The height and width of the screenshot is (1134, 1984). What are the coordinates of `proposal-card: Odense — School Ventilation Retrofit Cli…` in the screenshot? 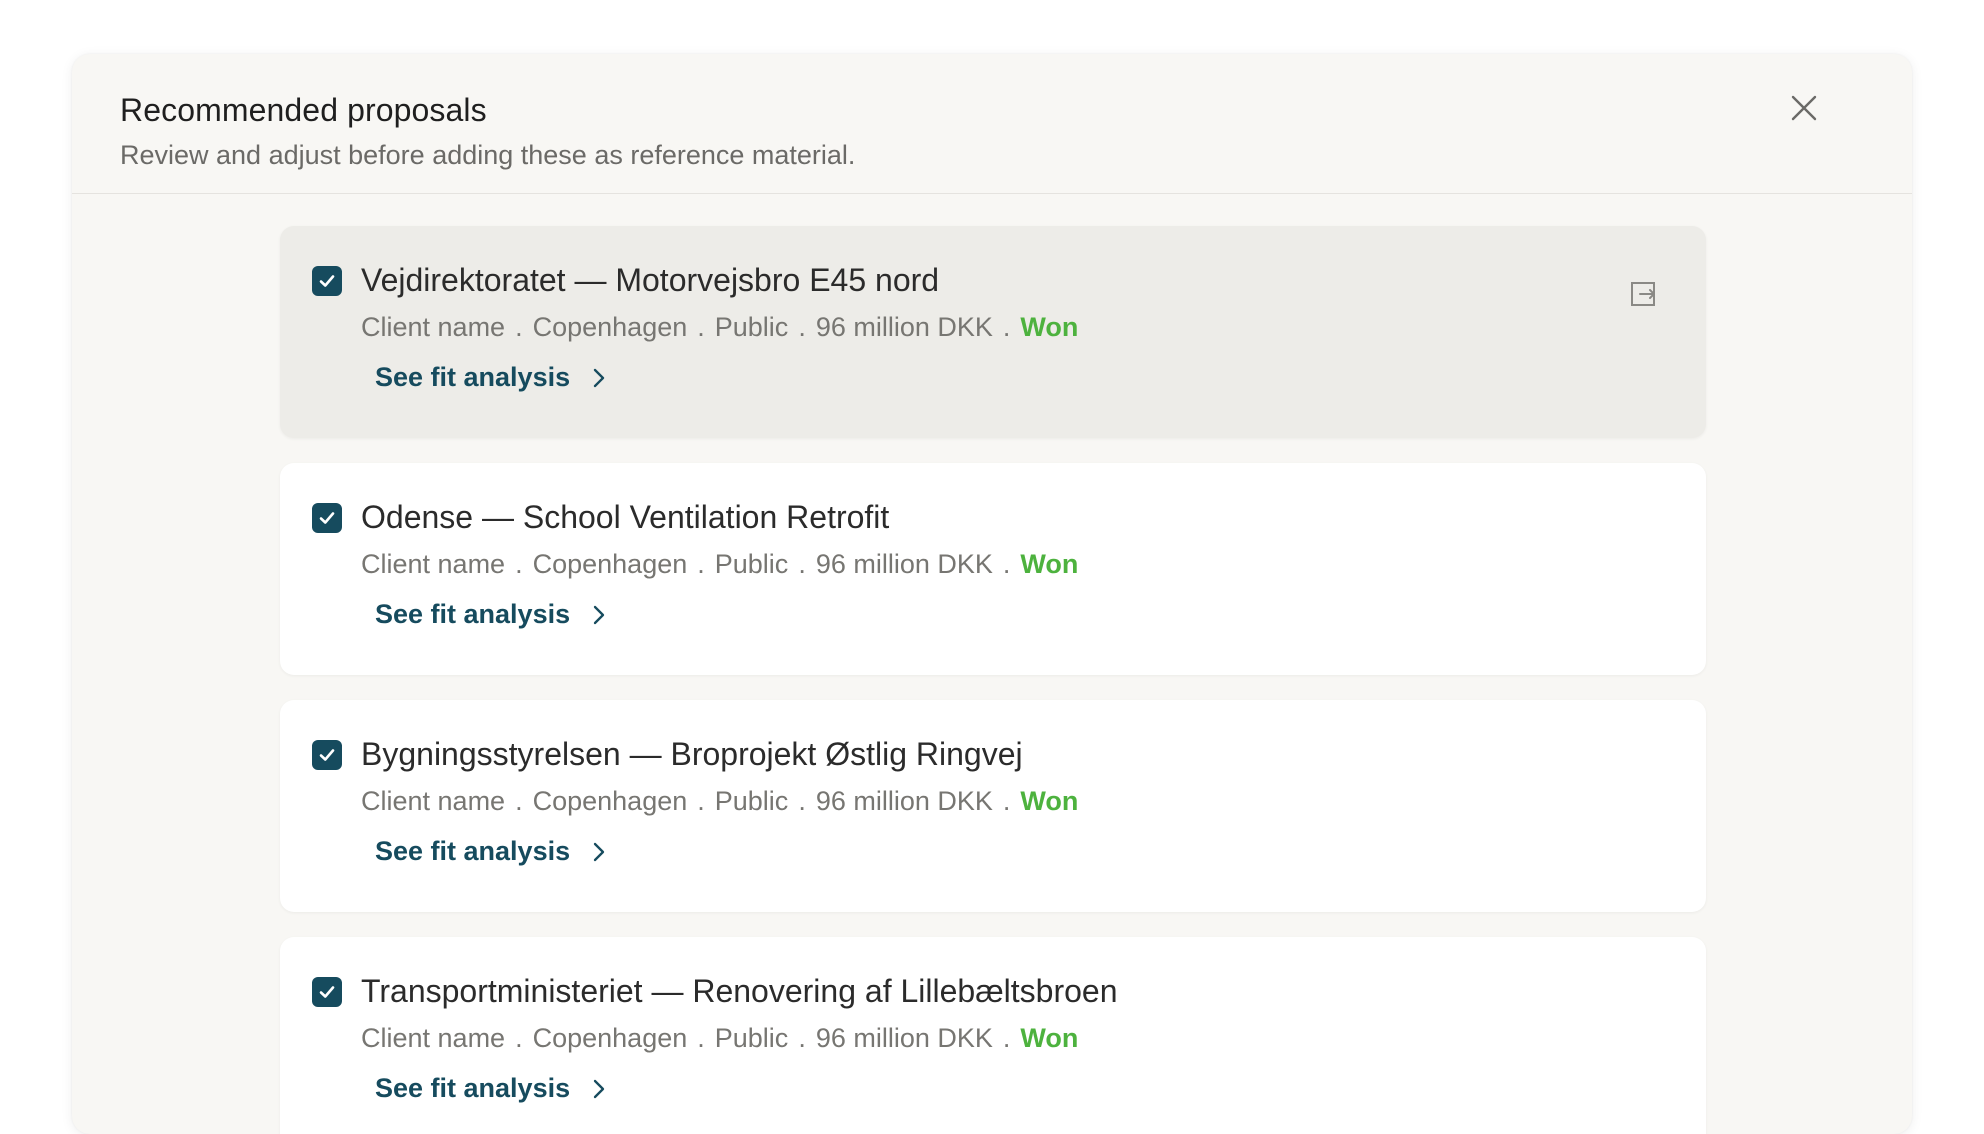 It's located at (993, 569).